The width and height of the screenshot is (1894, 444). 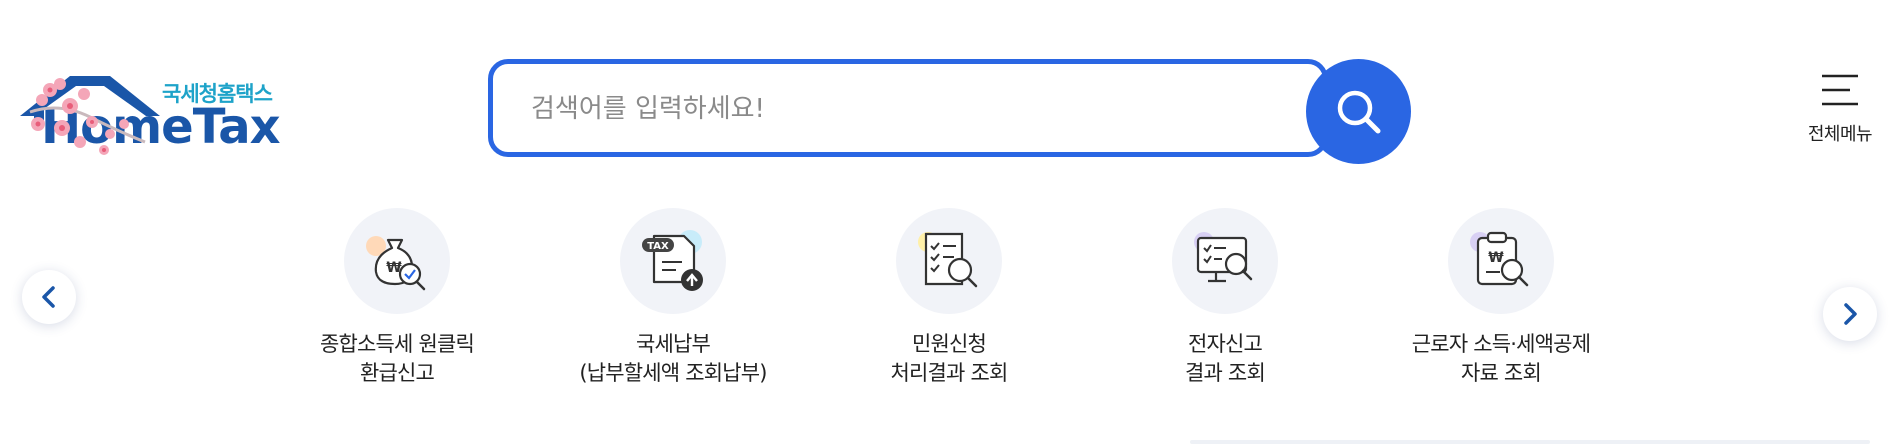 What do you see at coordinates (673, 261) in the screenshot?
I see `tax-document-upload-icon: TAX` at bounding box center [673, 261].